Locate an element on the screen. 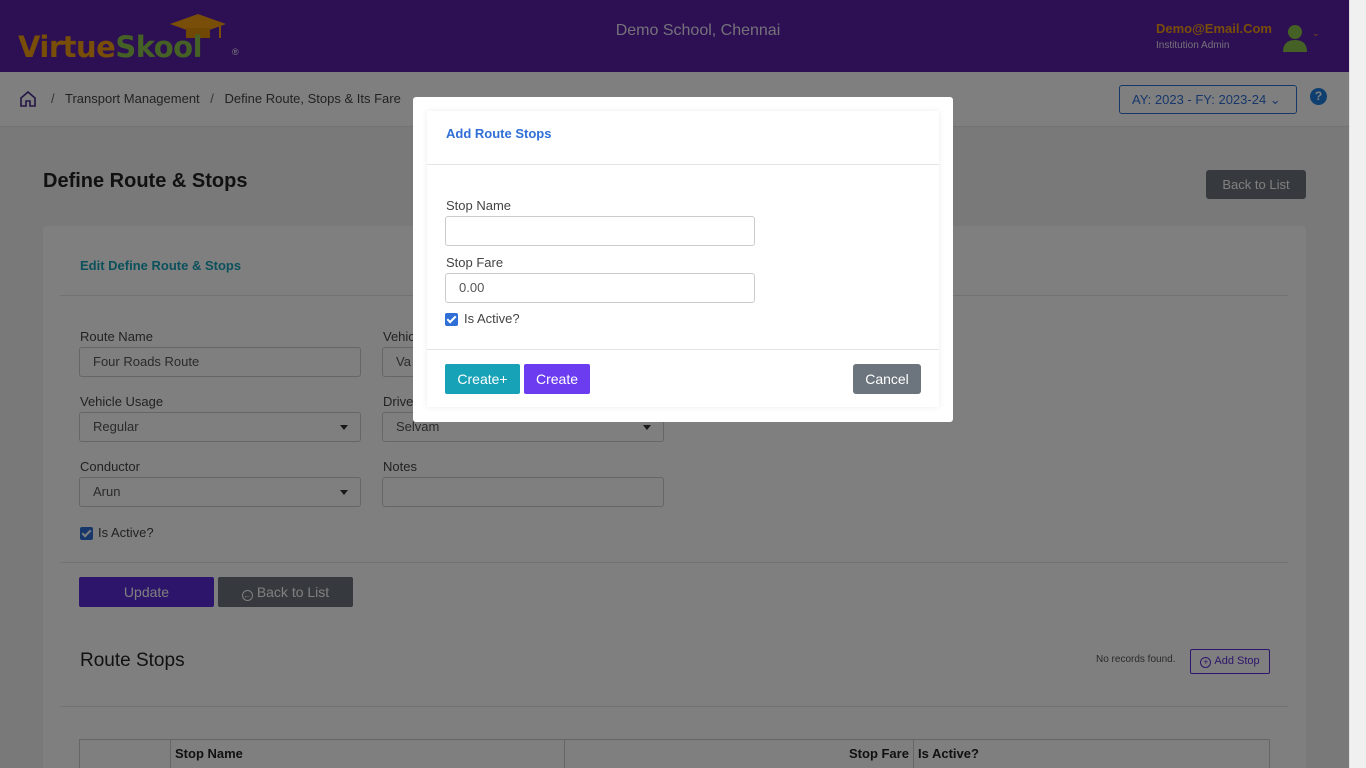  modal-content is located at coordinates (683, 259).